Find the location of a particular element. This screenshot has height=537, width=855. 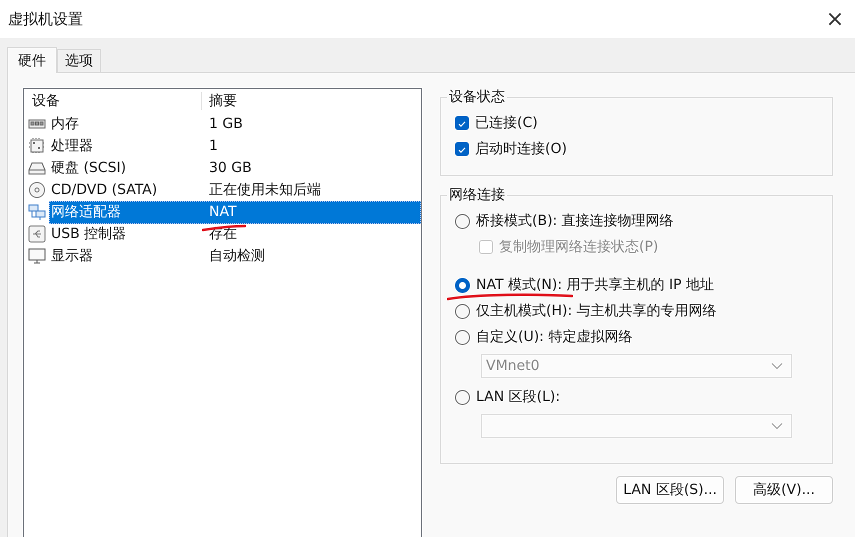

column-header: 设备 is located at coordinates (113, 101).